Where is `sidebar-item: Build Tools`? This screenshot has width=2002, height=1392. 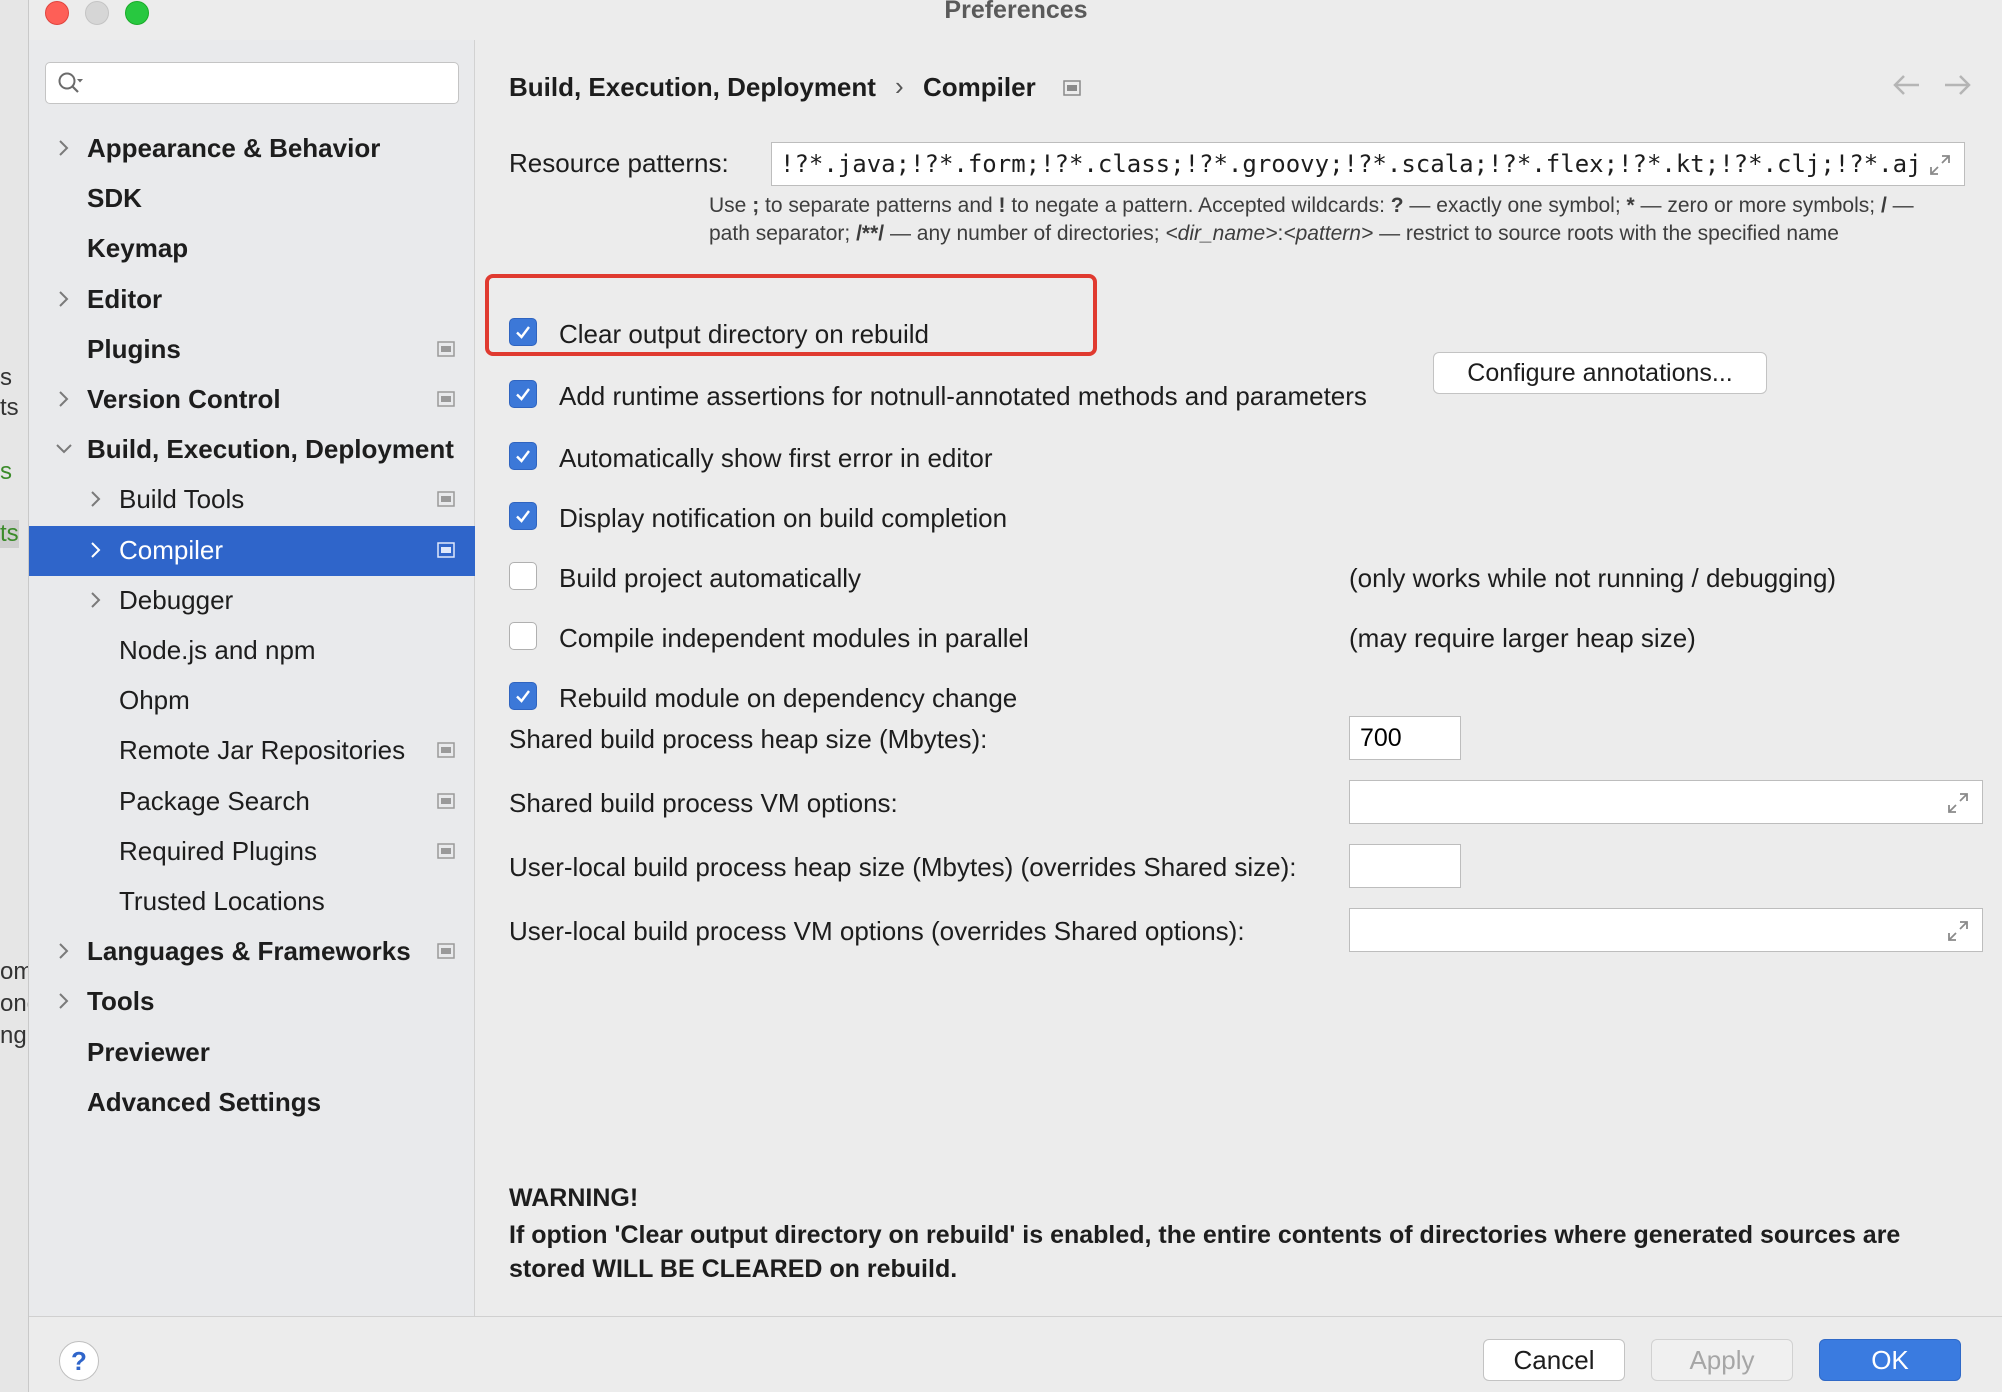
sidebar-item: Build Tools is located at coordinates (252, 500).